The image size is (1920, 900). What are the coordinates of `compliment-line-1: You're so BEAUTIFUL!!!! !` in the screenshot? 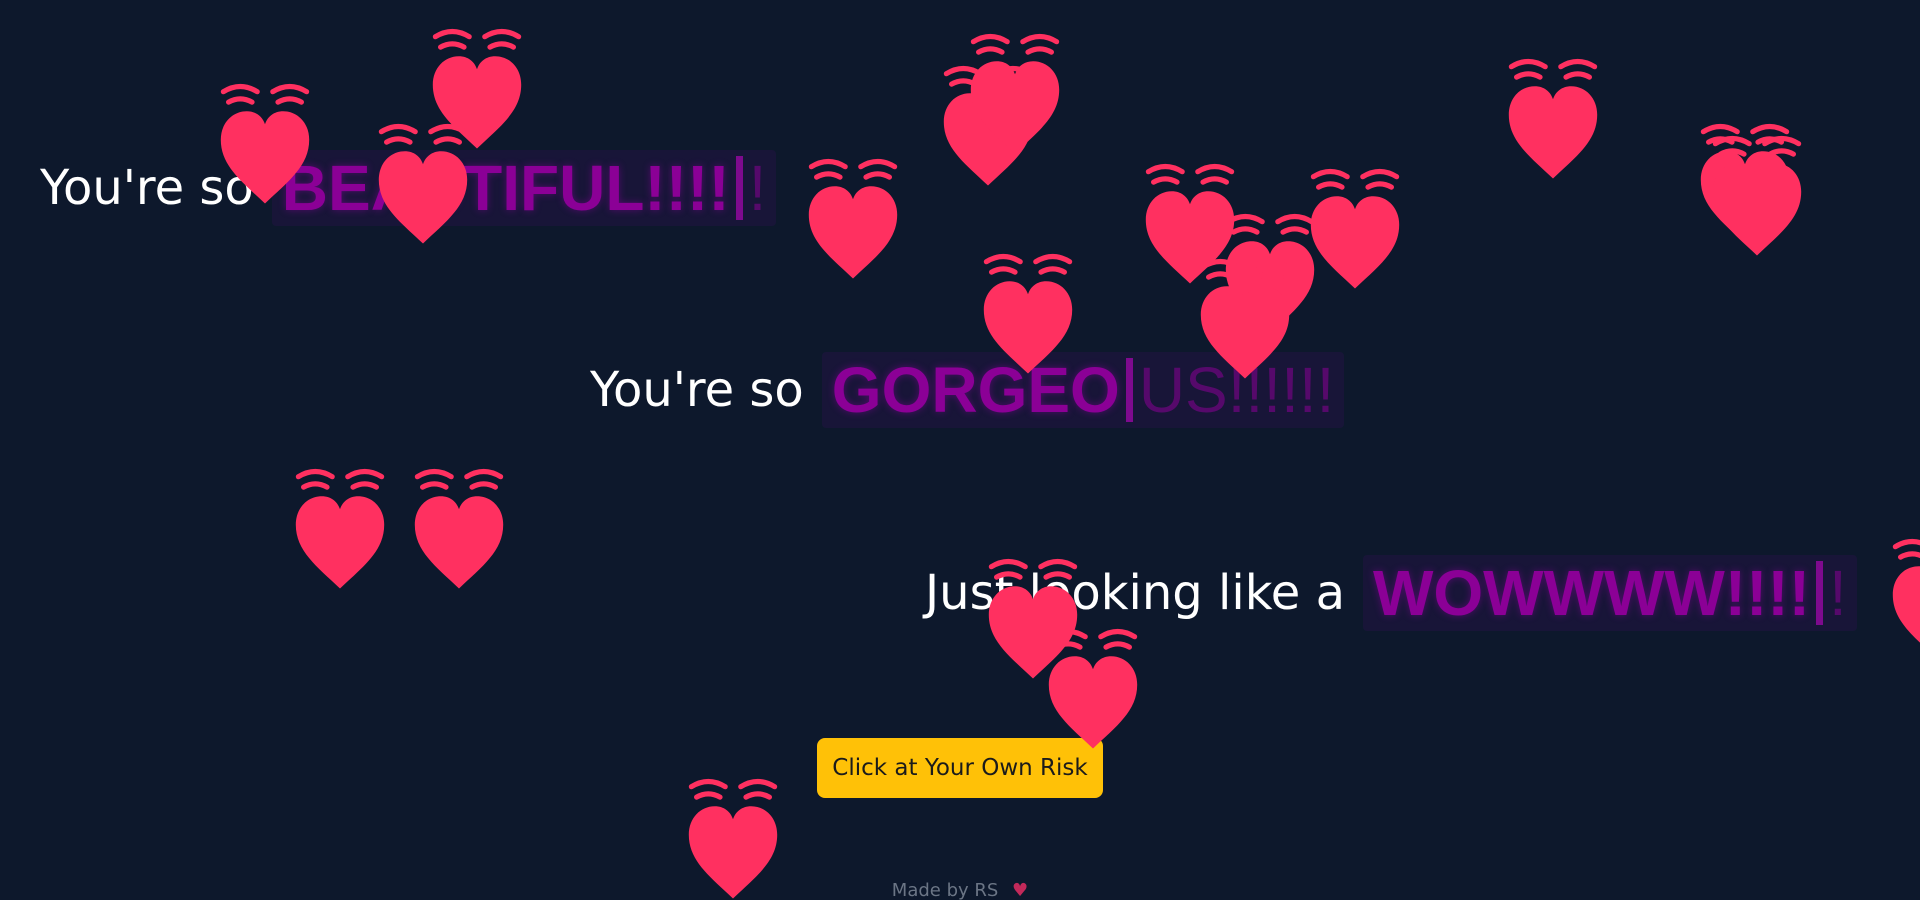 It's located at (408, 188).